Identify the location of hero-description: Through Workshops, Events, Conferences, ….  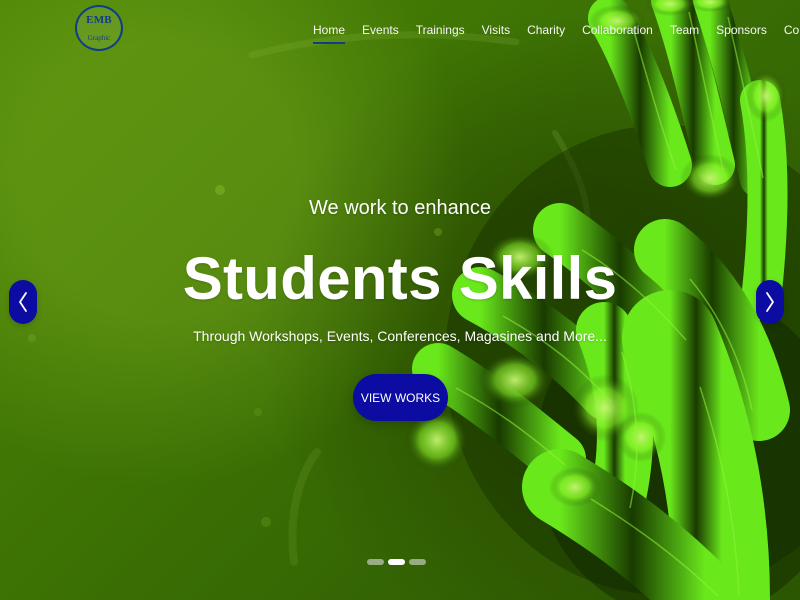
(400, 336).